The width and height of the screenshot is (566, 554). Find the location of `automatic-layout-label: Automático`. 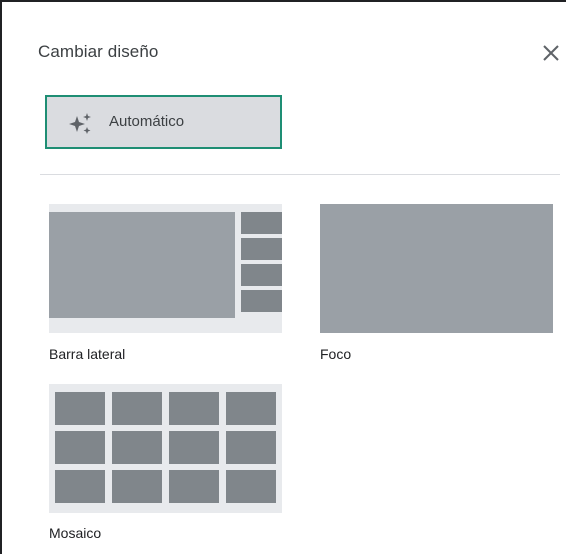

automatic-layout-label: Automático is located at coordinates (147, 121).